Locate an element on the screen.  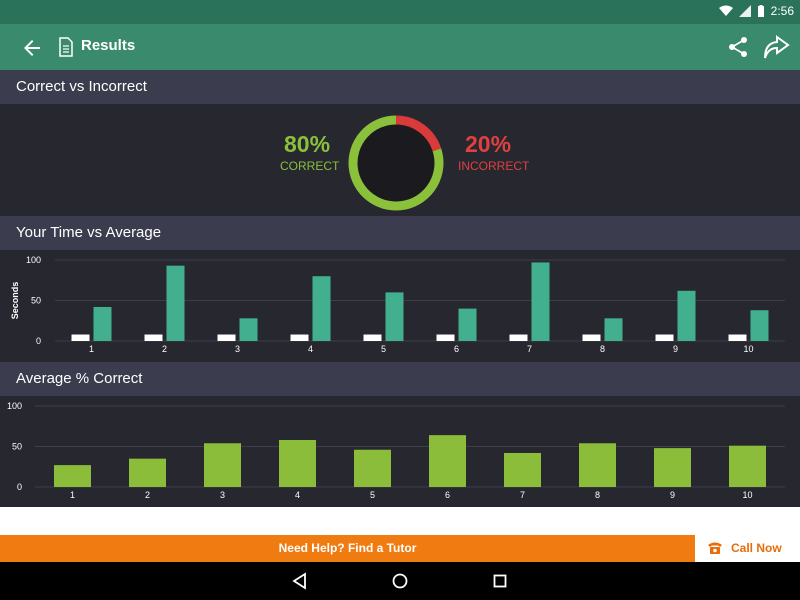
nav-recents-icon is located at coordinates (500, 581).